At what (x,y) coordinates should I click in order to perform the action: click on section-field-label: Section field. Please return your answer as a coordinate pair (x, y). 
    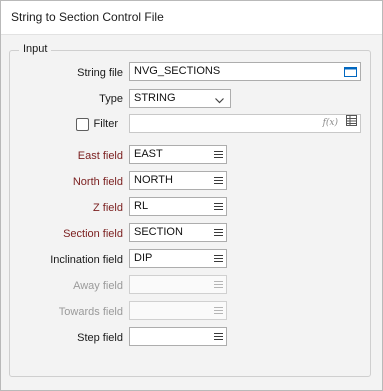
    Looking at the image, I should click on (93, 234).